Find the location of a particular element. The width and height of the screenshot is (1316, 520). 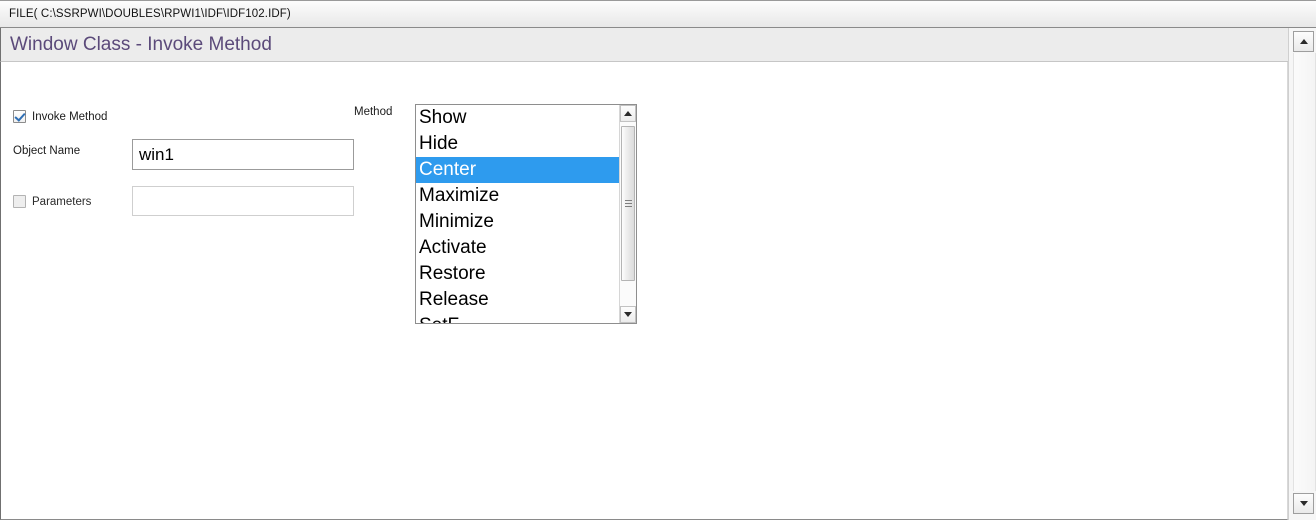

method-list-scroll-thumb is located at coordinates (628, 203).